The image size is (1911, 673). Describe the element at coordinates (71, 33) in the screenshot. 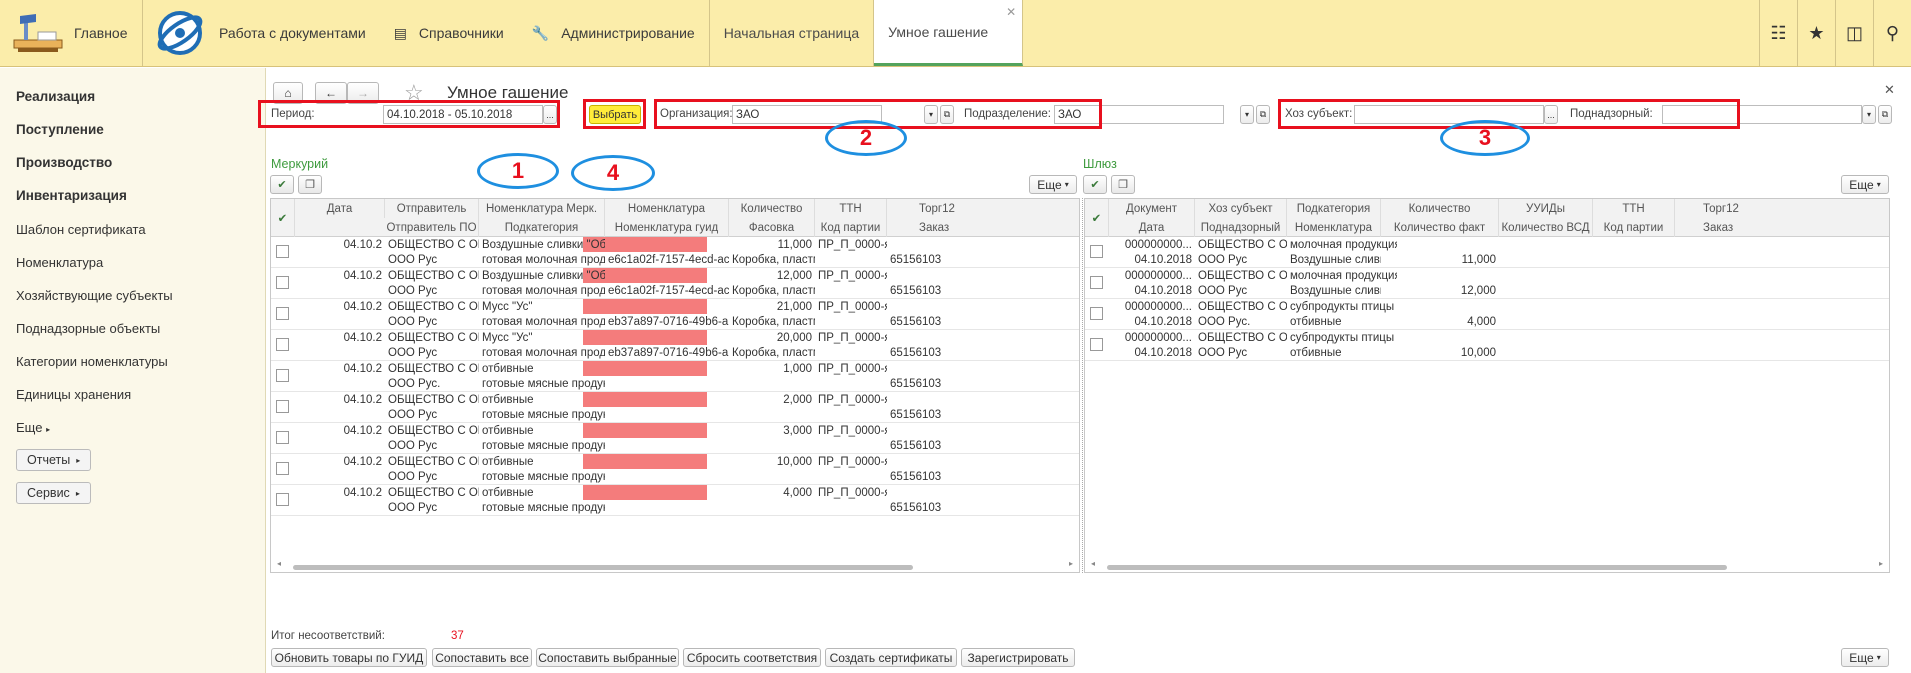

I see `home-section: Главное` at that location.